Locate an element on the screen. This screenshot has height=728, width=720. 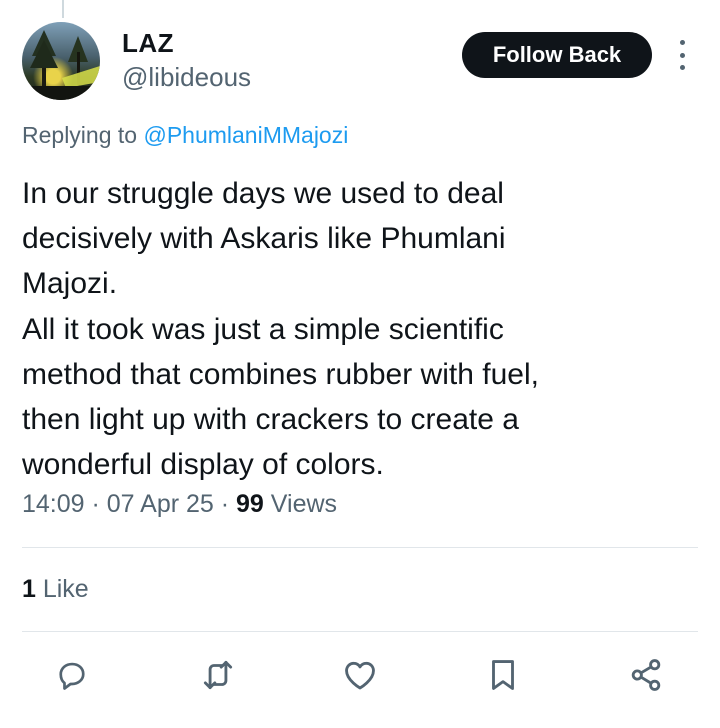
tweet-line: wonderful display of colors. is located at coordinates (203, 465).